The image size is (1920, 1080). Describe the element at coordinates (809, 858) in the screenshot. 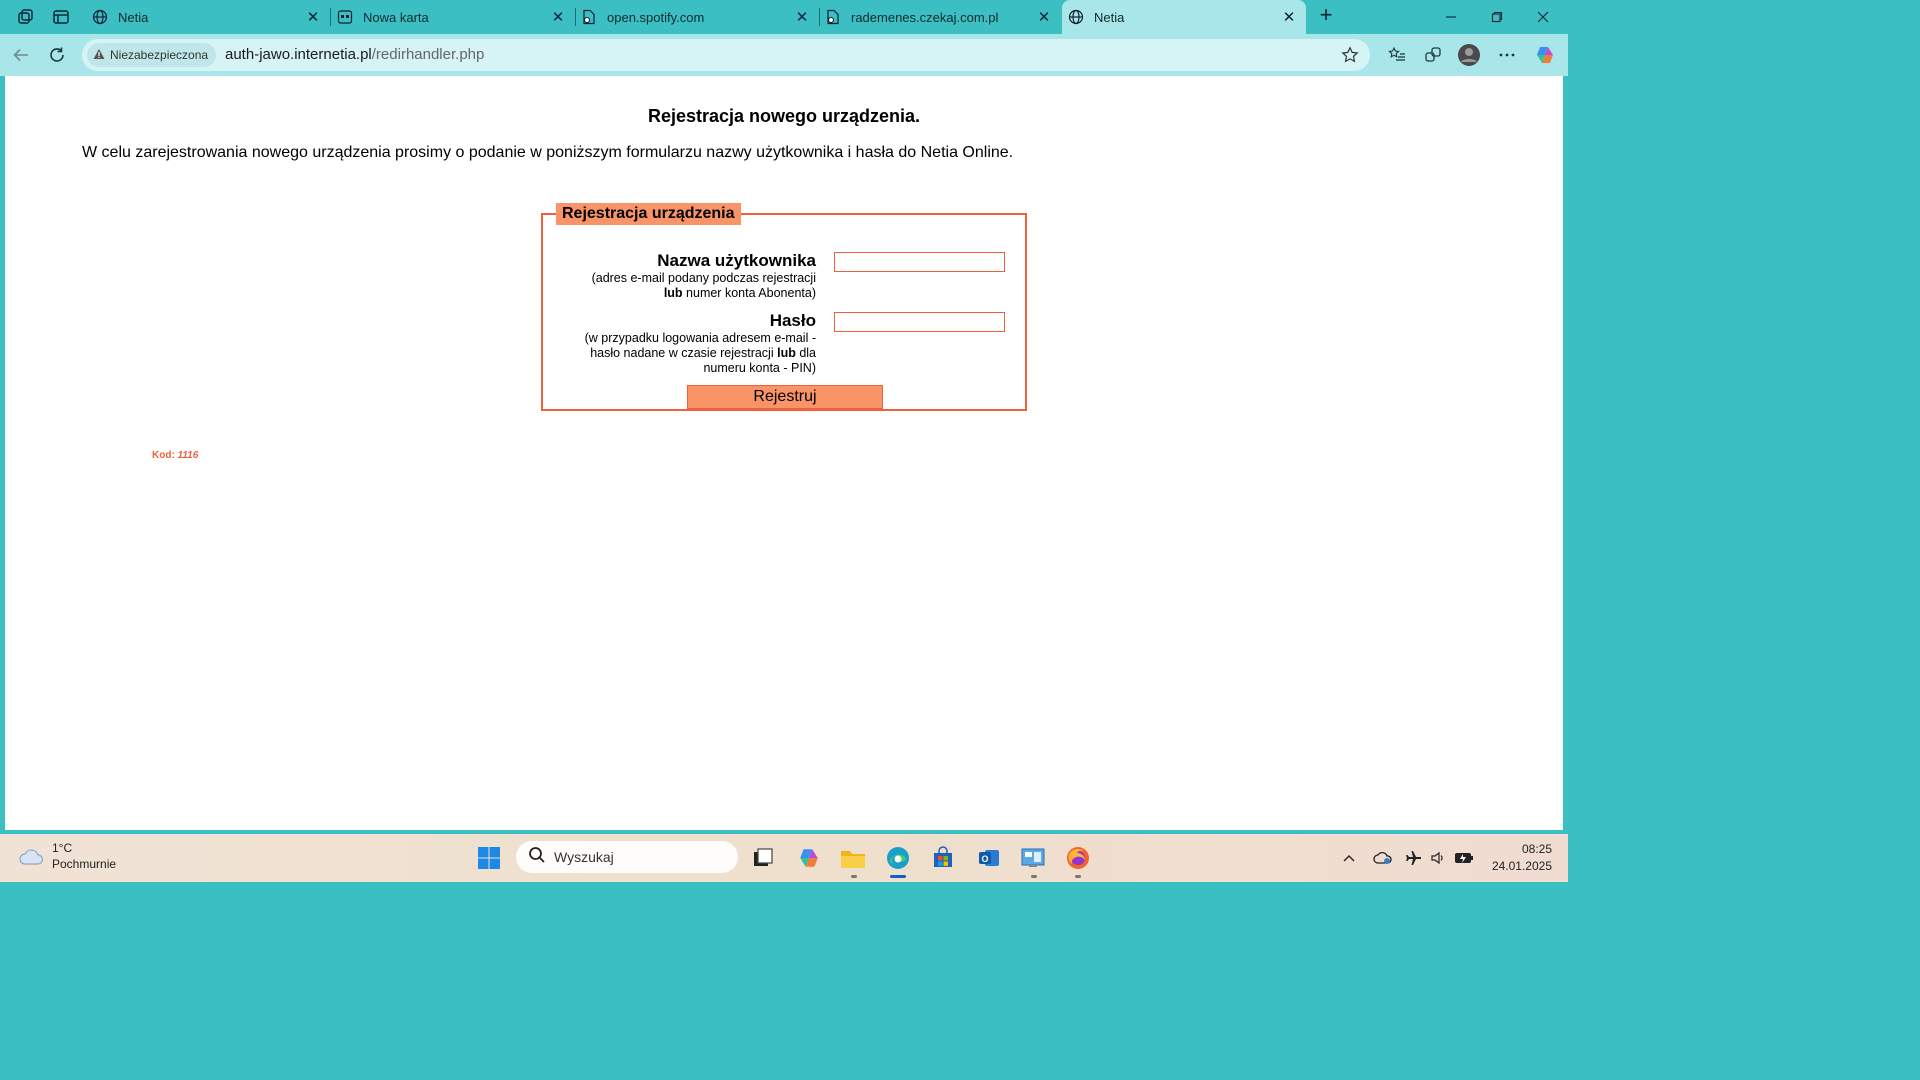

I see `copilot-app-icon` at that location.